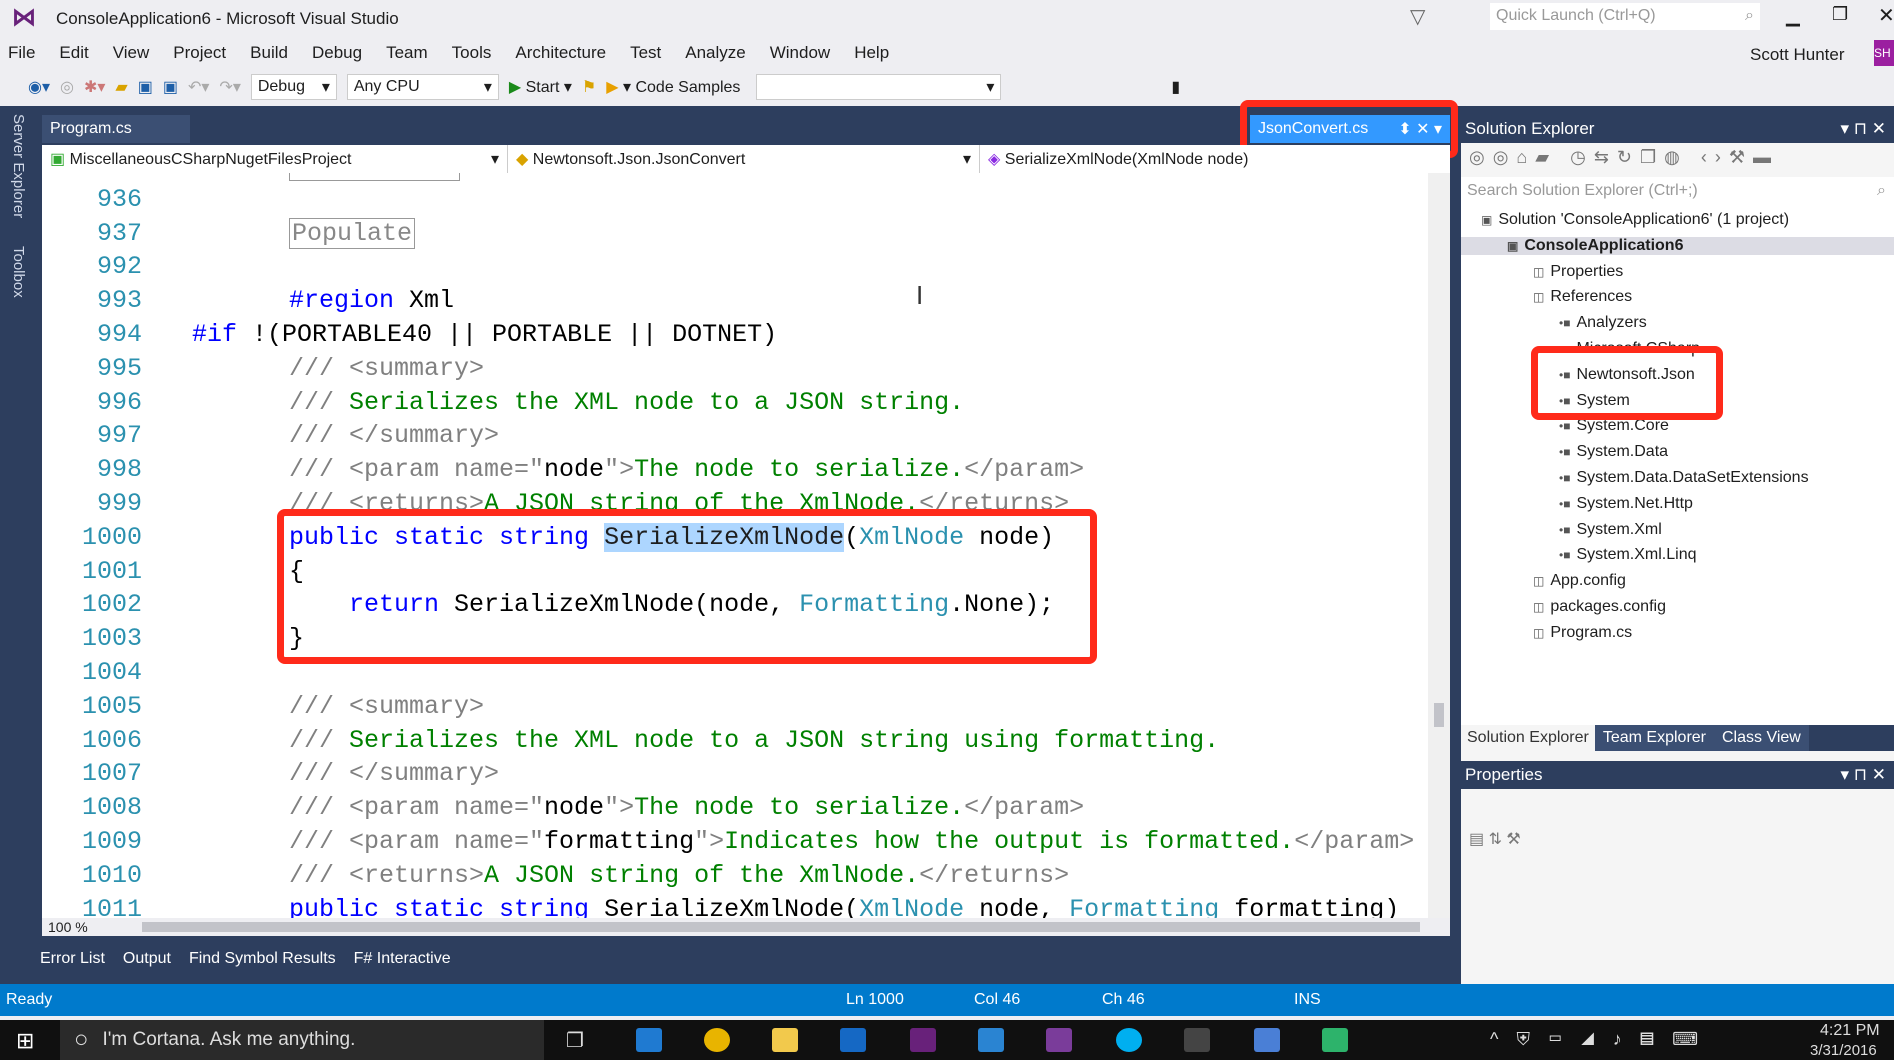  Describe the element at coordinates (198, 87) in the screenshot. I see `undo-icon: ↶▾` at that location.